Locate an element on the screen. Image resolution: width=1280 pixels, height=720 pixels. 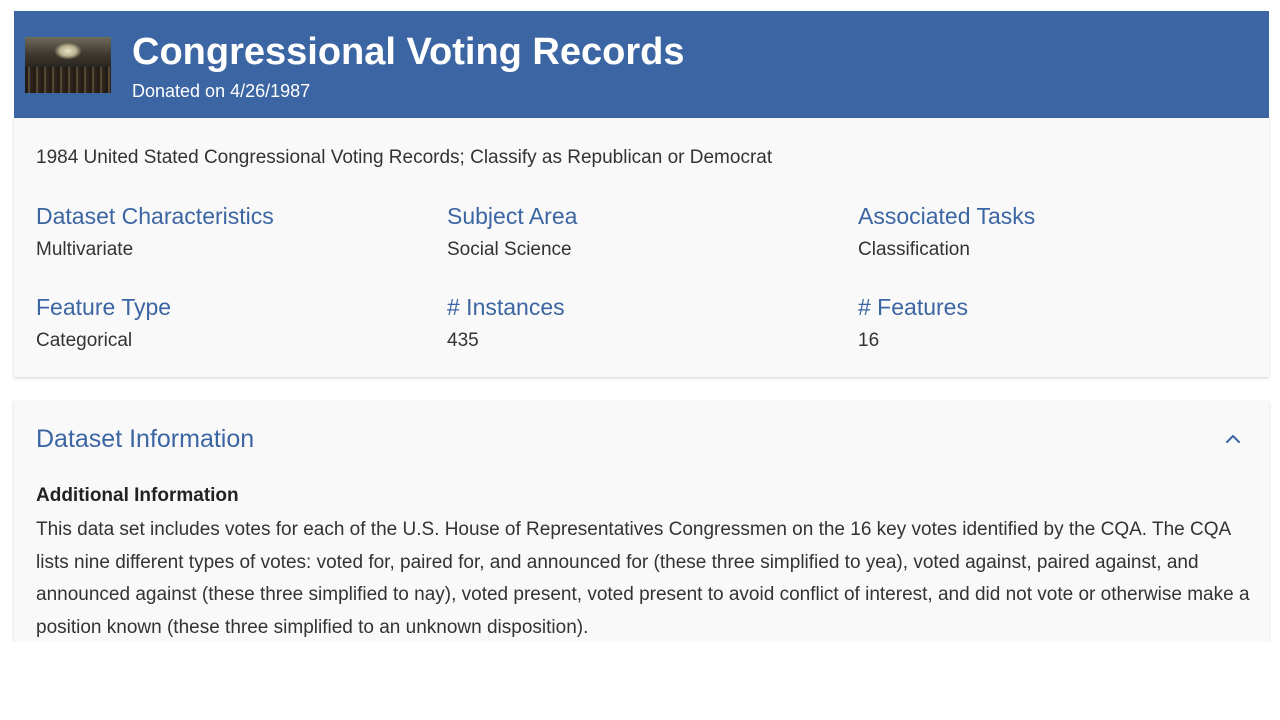
donated-date: Donated on 4/26/1987 is located at coordinates (221, 91).